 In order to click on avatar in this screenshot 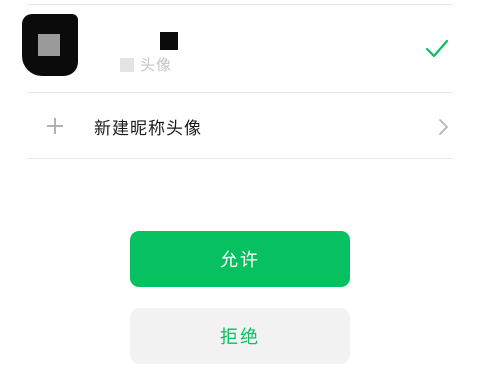, I will do `click(50, 45)`.